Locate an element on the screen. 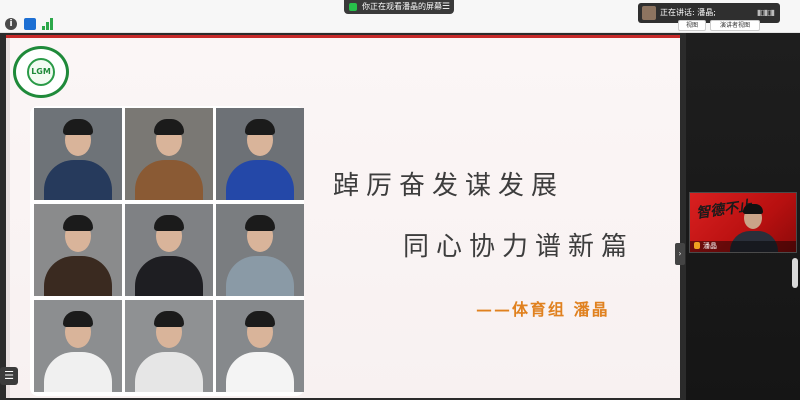 The image size is (800, 400). school-logo-emblem: LGM is located at coordinates (41, 72).